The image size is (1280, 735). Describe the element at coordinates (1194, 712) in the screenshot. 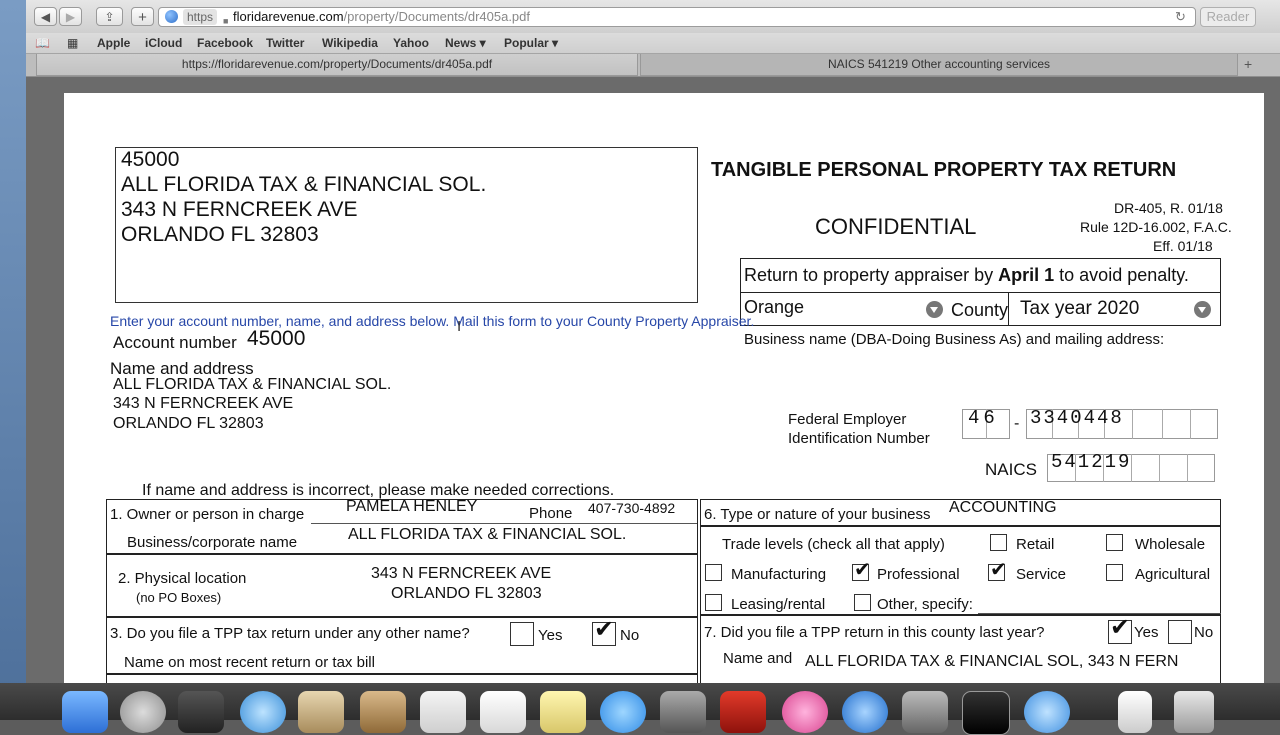

I see `trash-icon` at that location.